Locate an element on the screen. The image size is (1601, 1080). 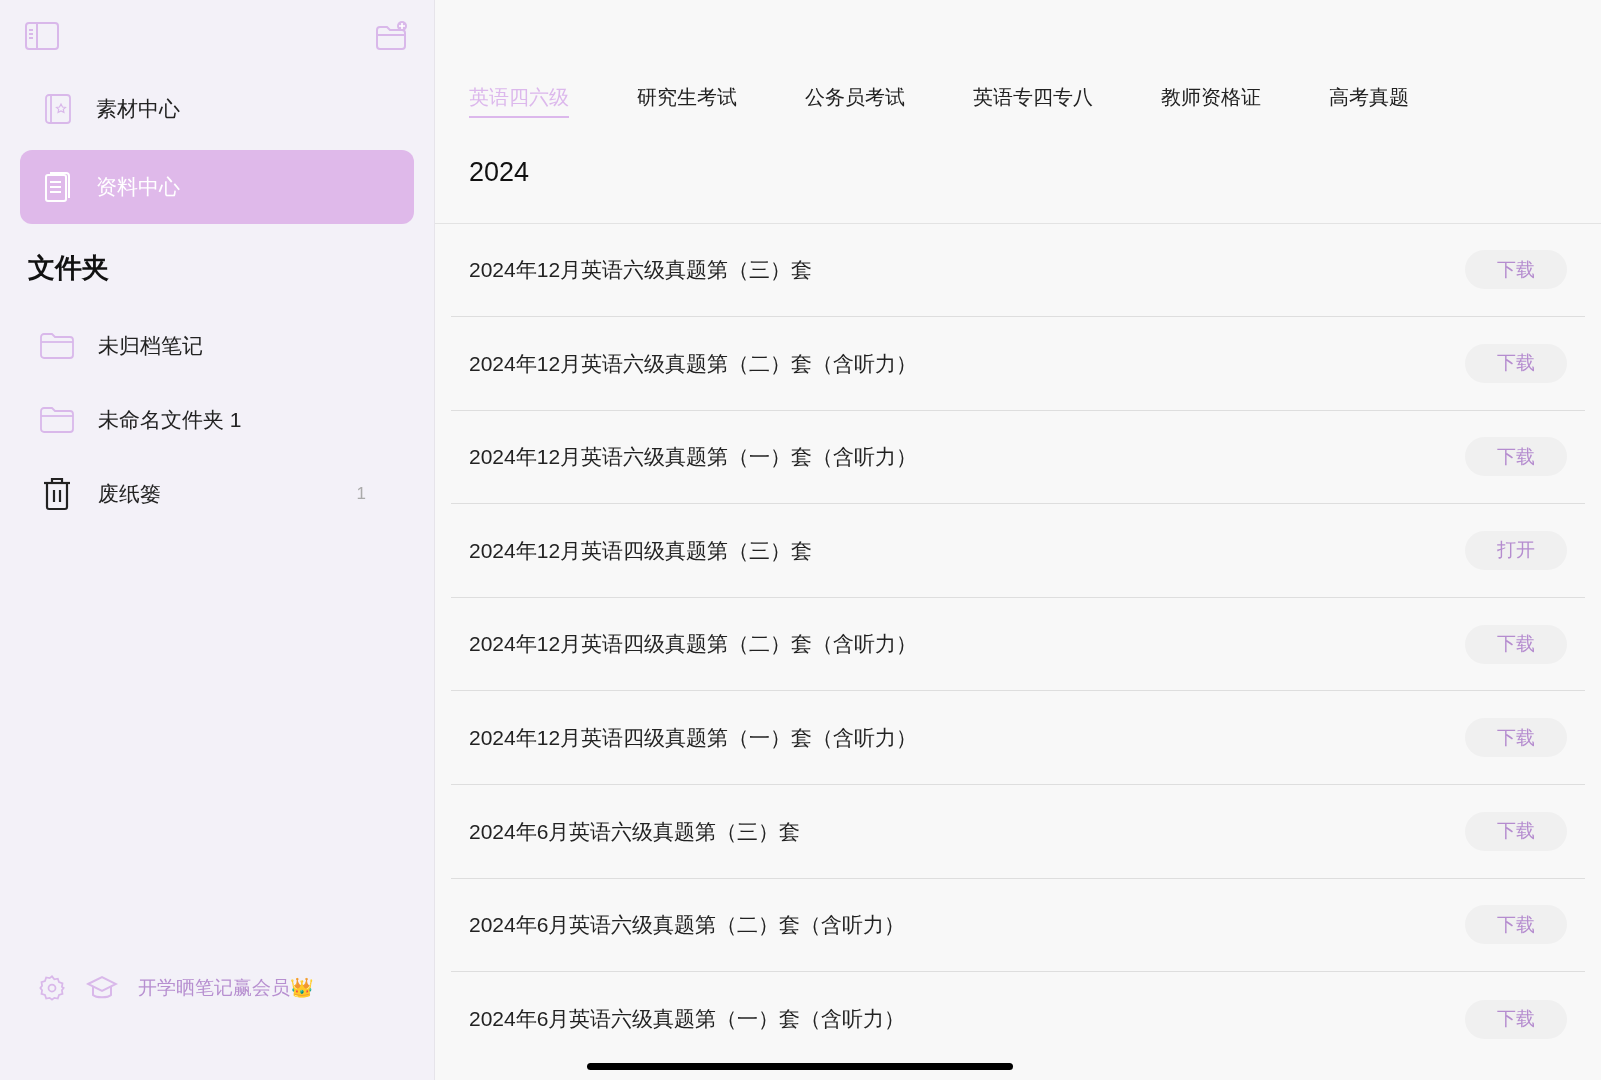
paper-title: 2024年6月英语六级真题第（一）套（含听力） is located at coordinates (687, 1019).